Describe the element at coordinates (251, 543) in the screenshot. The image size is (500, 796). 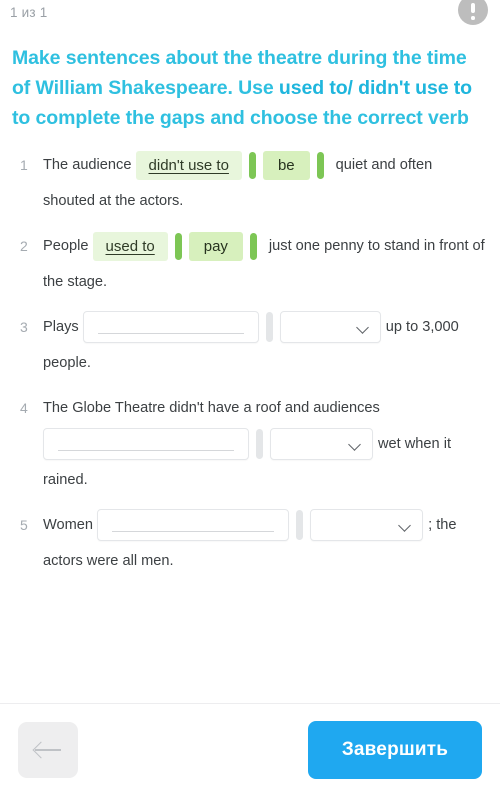
I see `question-row: 5 Women ; the actors were all men.` at that location.